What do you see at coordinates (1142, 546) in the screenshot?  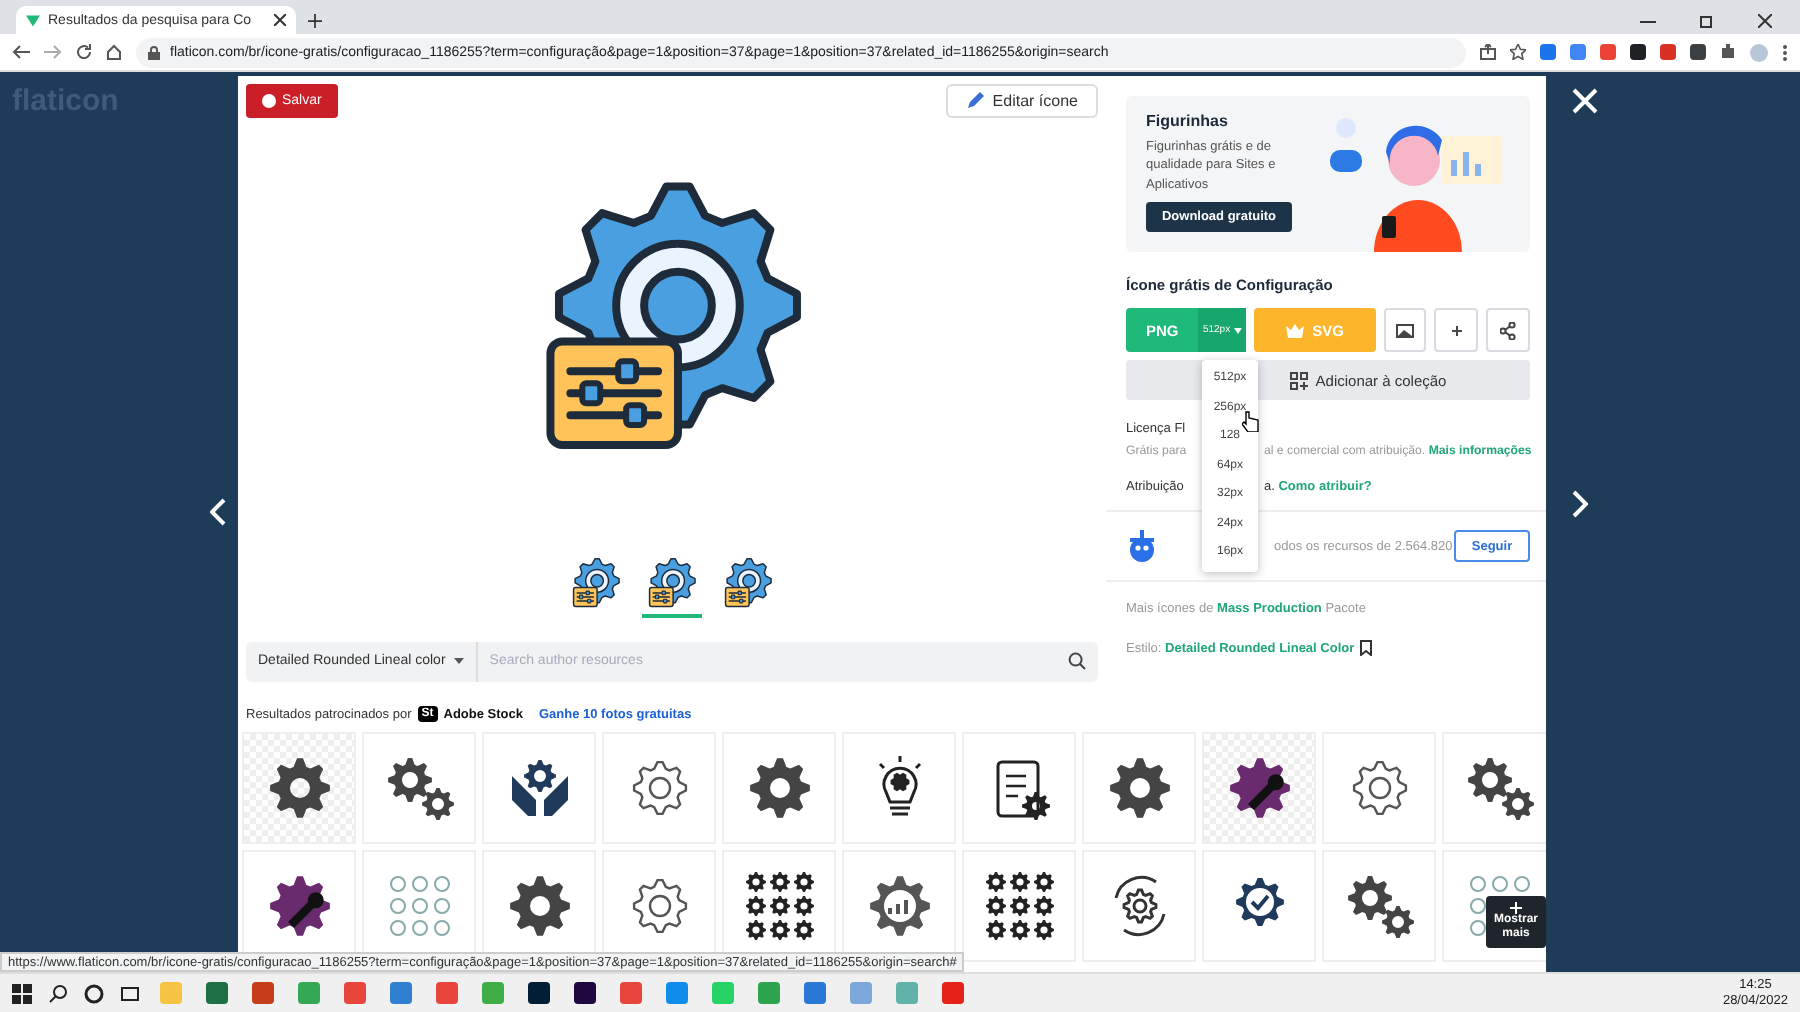 I see `robot-avatar-icon` at bounding box center [1142, 546].